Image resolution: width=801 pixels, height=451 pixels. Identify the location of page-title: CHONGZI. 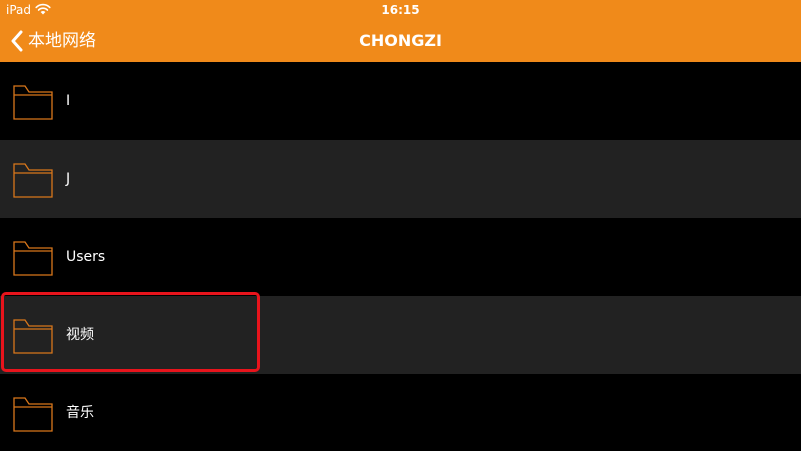
(400, 40).